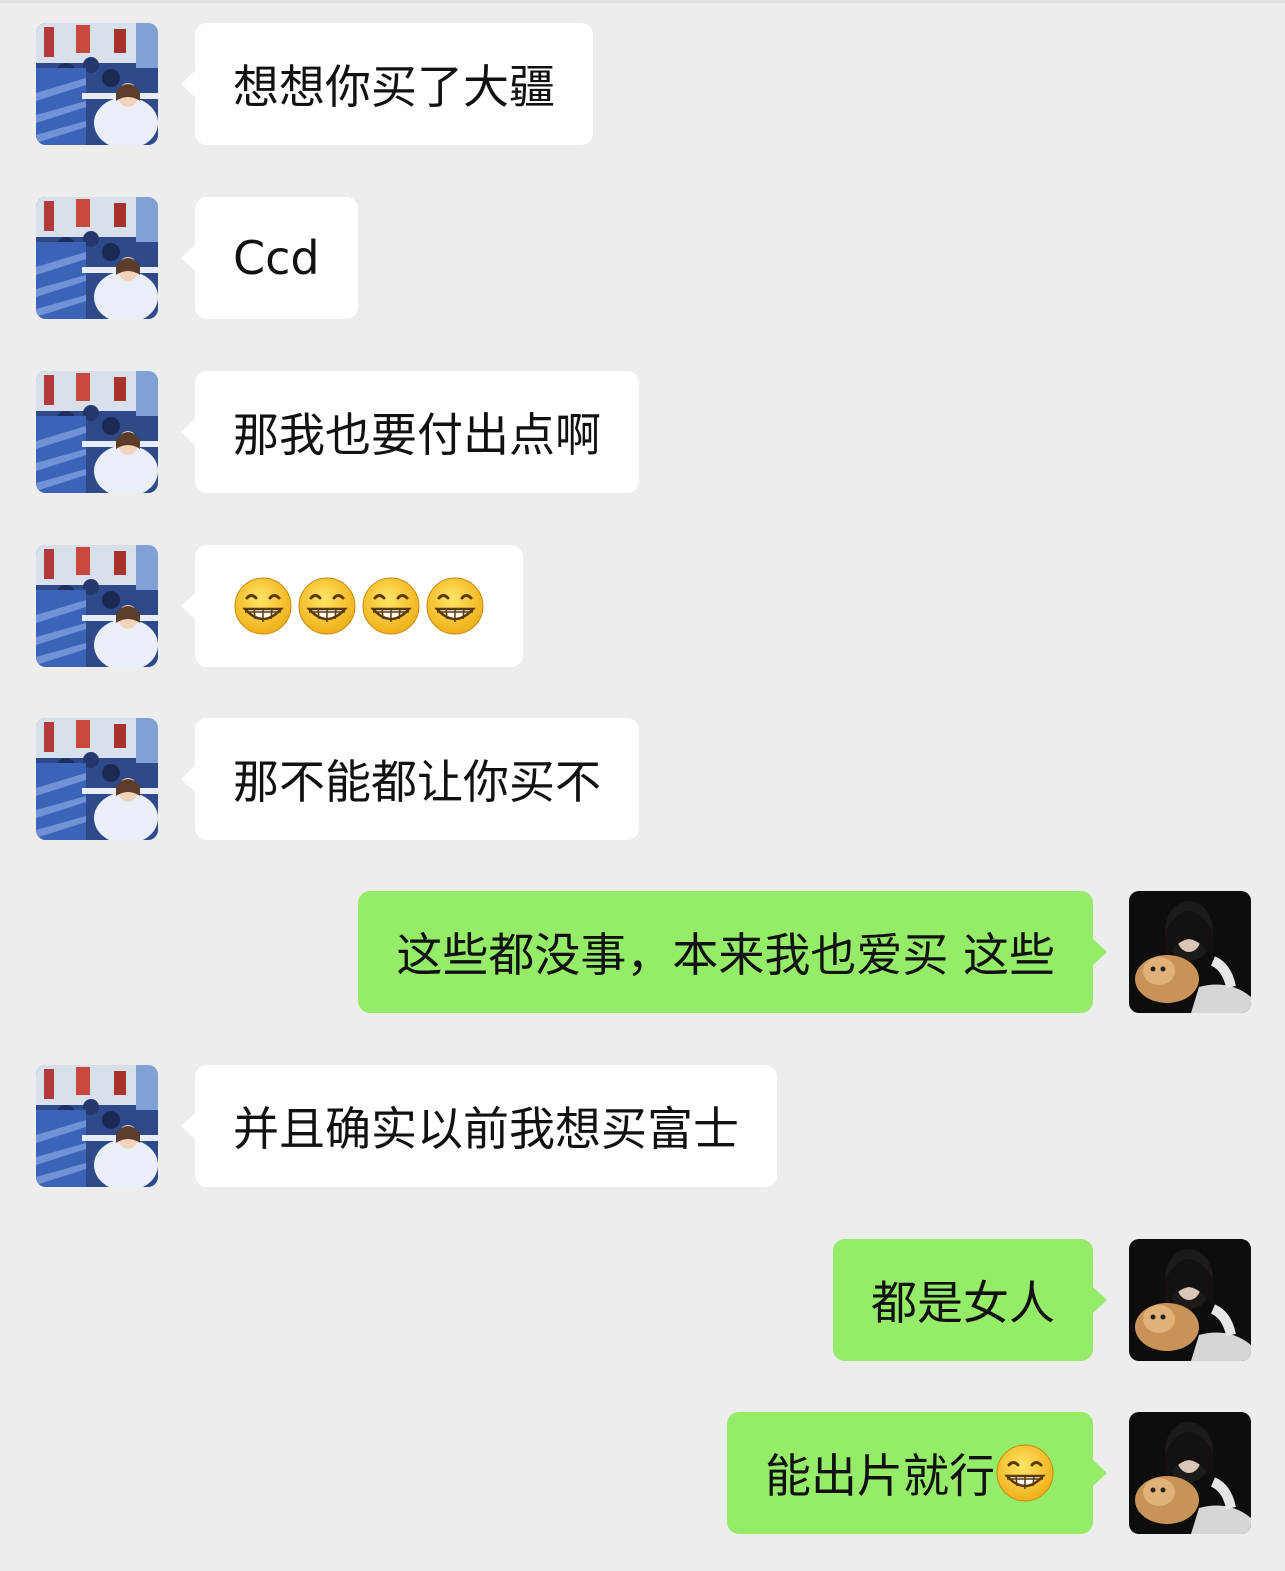 The image size is (1285, 1571). I want to click on message-row: 能出片就行, so click(642, 1473).